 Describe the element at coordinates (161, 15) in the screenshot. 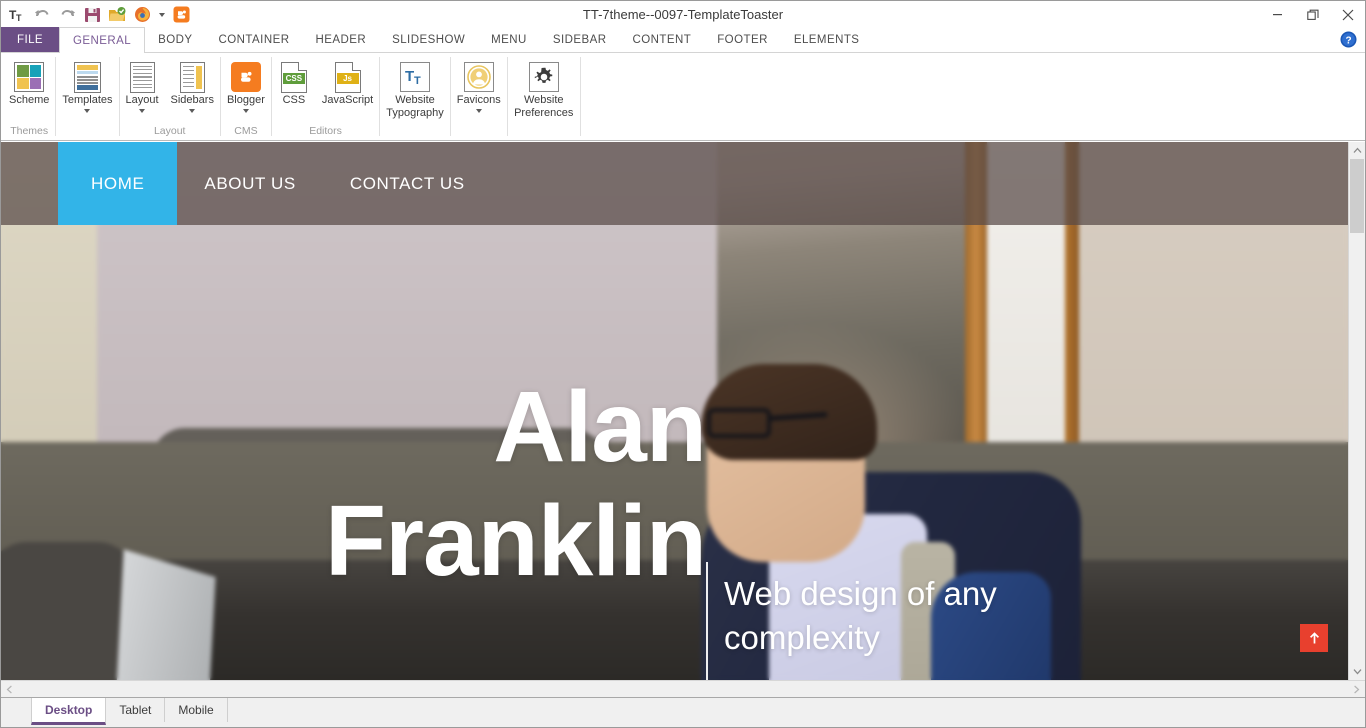

I see `firefox-preview-dropdown-icon` at that location.